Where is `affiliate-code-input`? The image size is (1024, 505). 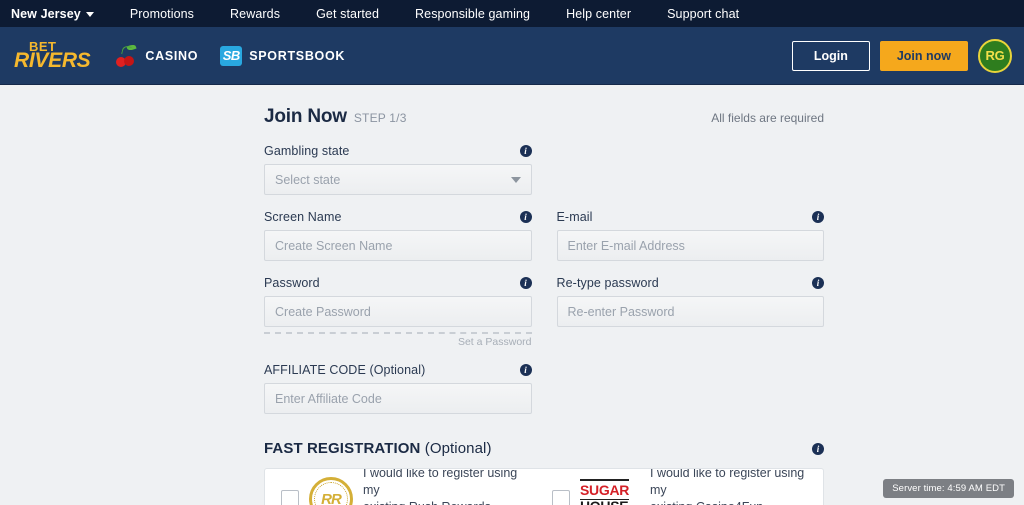
affiliate-code-input is located at coordinates (398, 398).